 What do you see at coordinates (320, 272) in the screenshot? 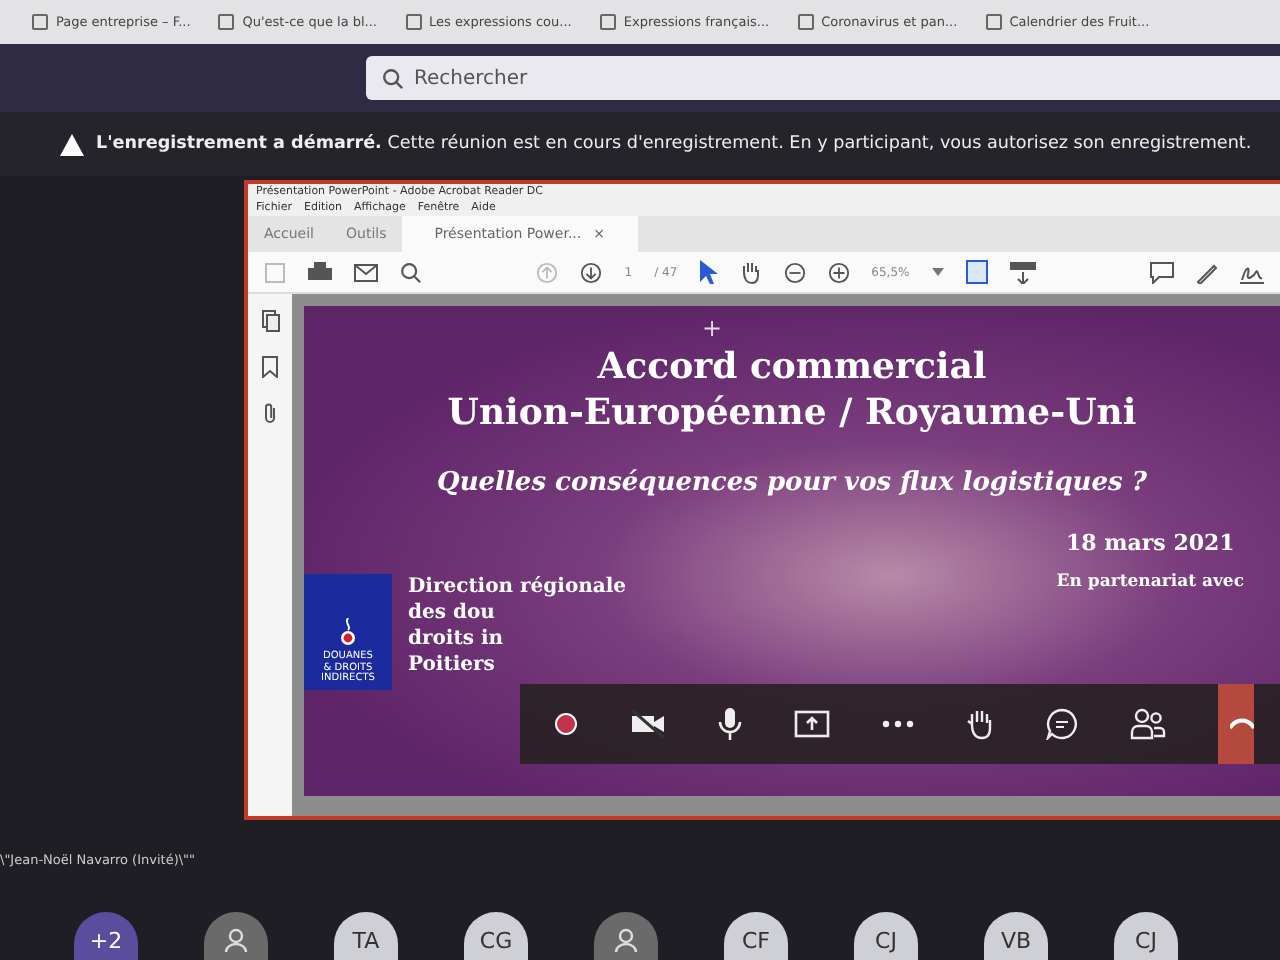
I see `print-icon` at bounding box center [320, 272].